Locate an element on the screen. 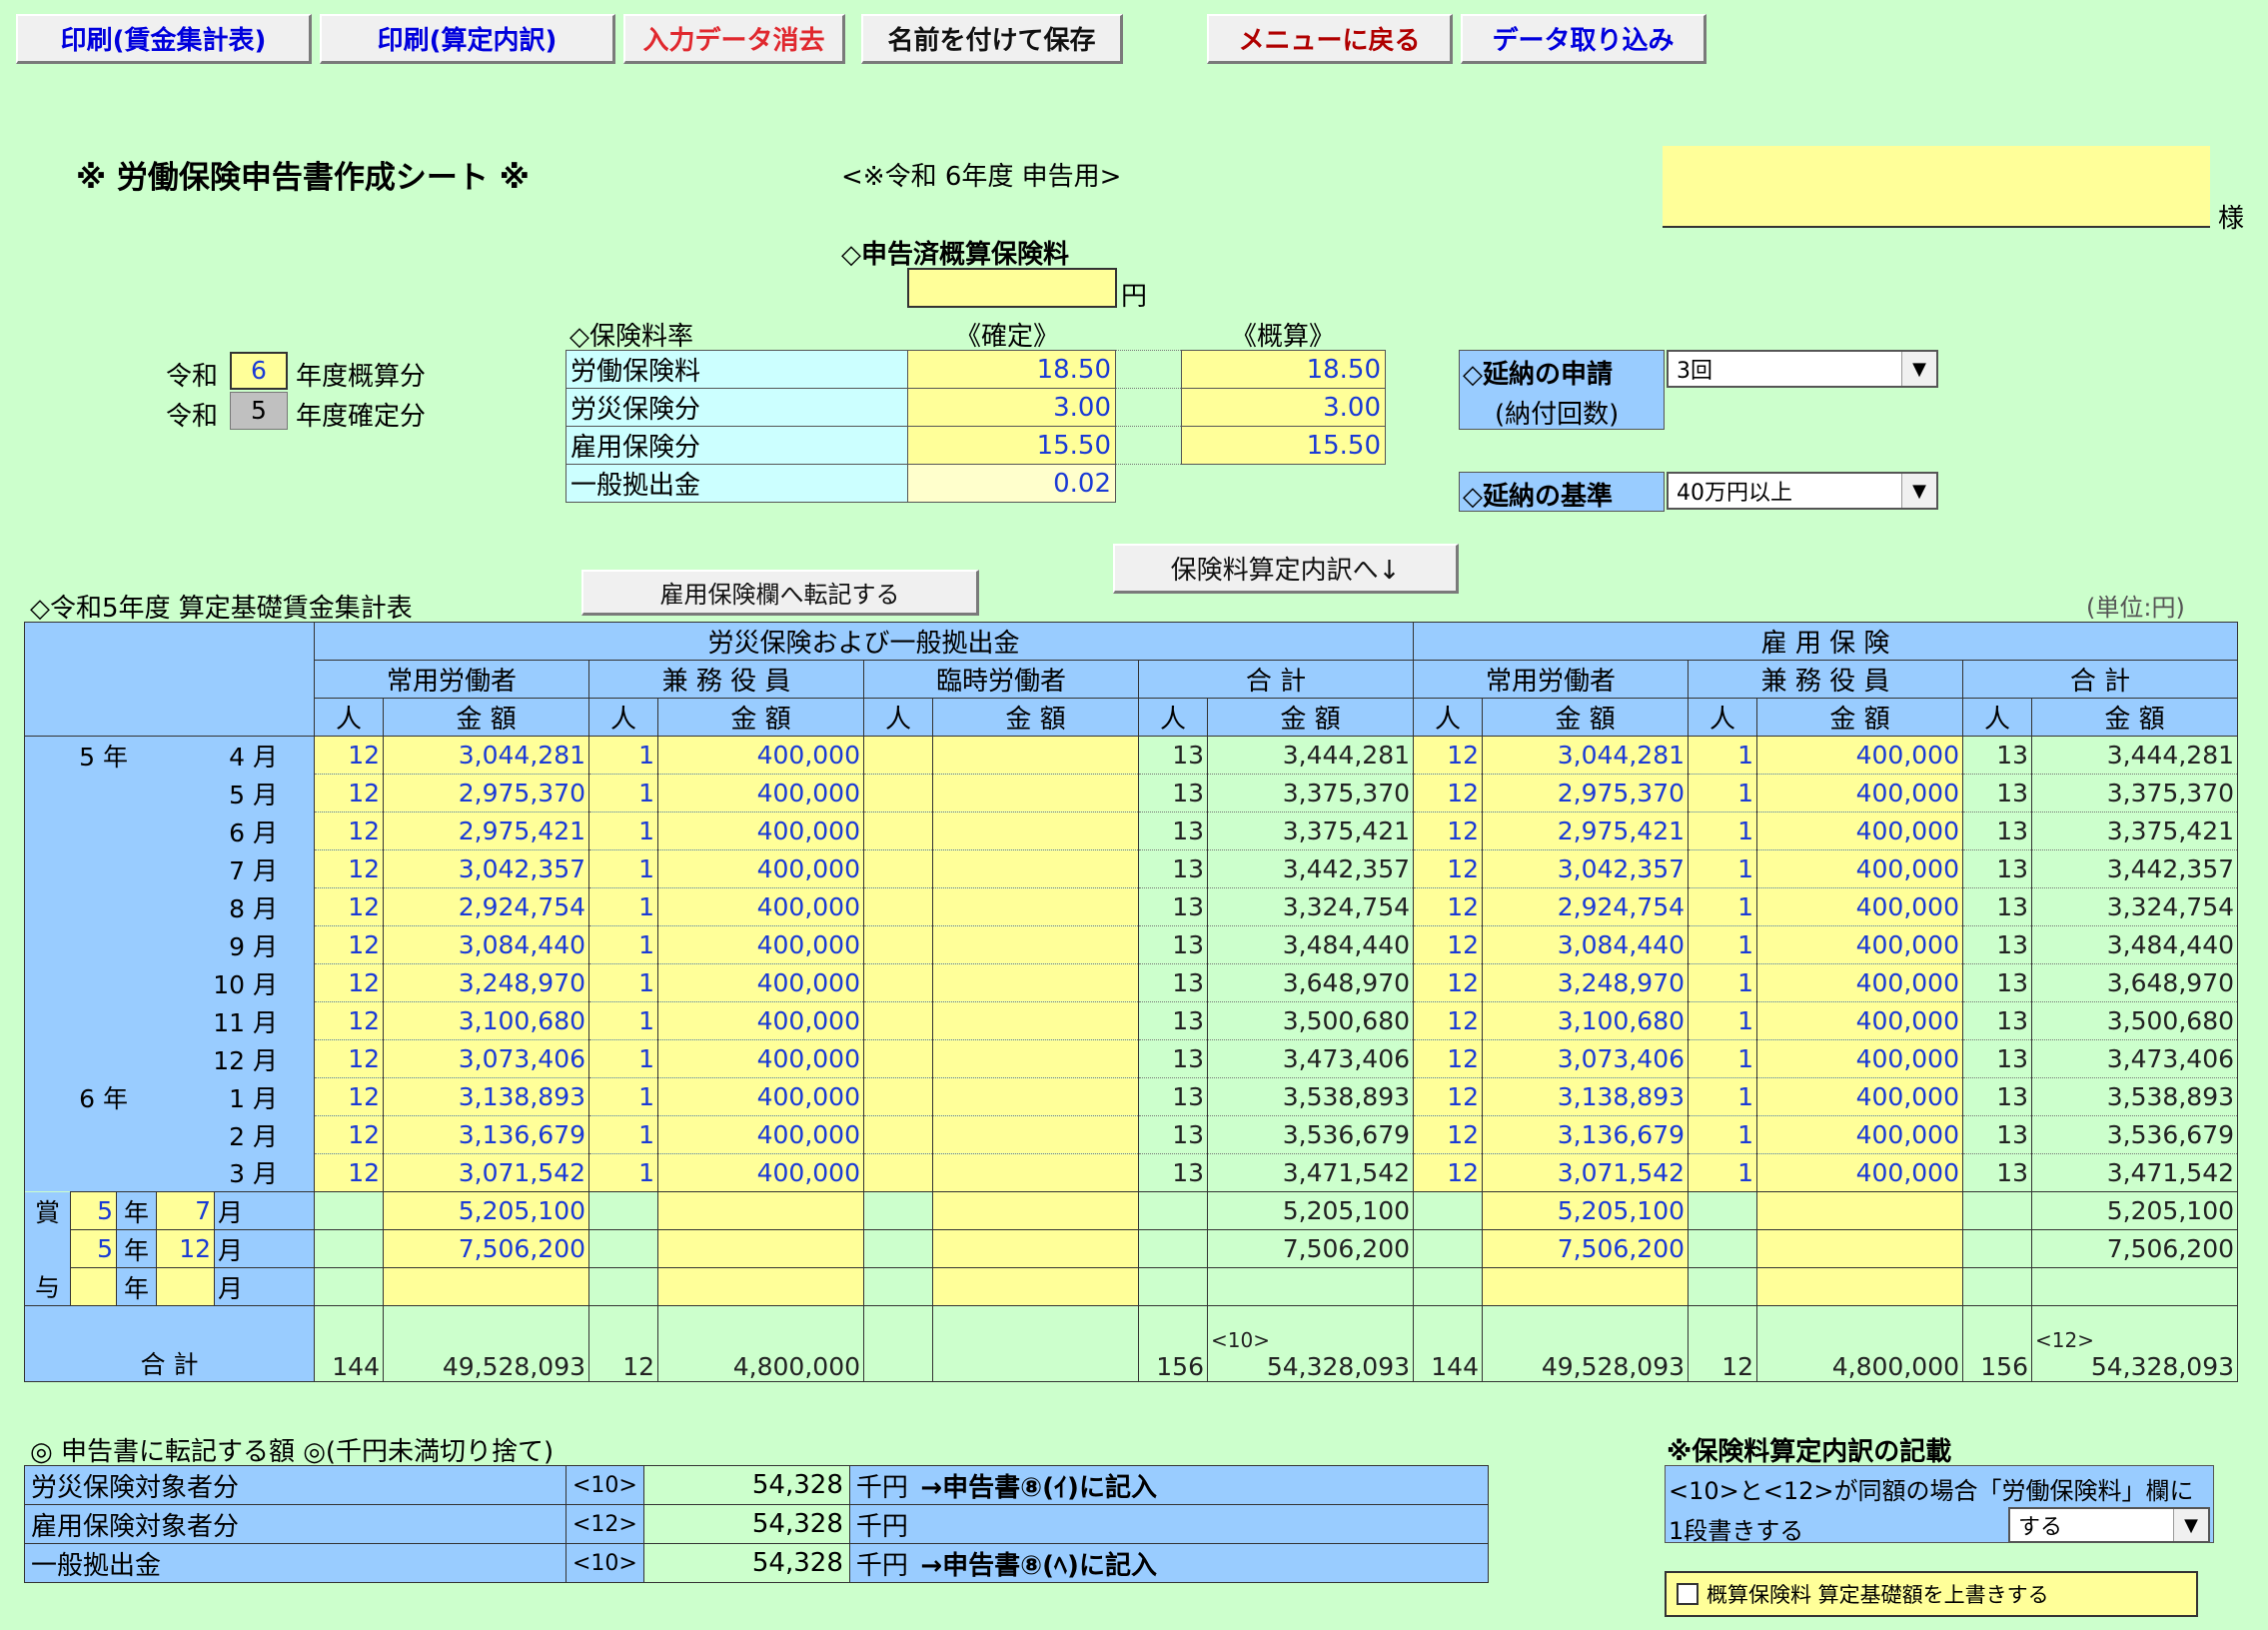 This screenshot has height=1630, width=2268. amount-regular: 3,248,970 is located at coordinates (486, 982).